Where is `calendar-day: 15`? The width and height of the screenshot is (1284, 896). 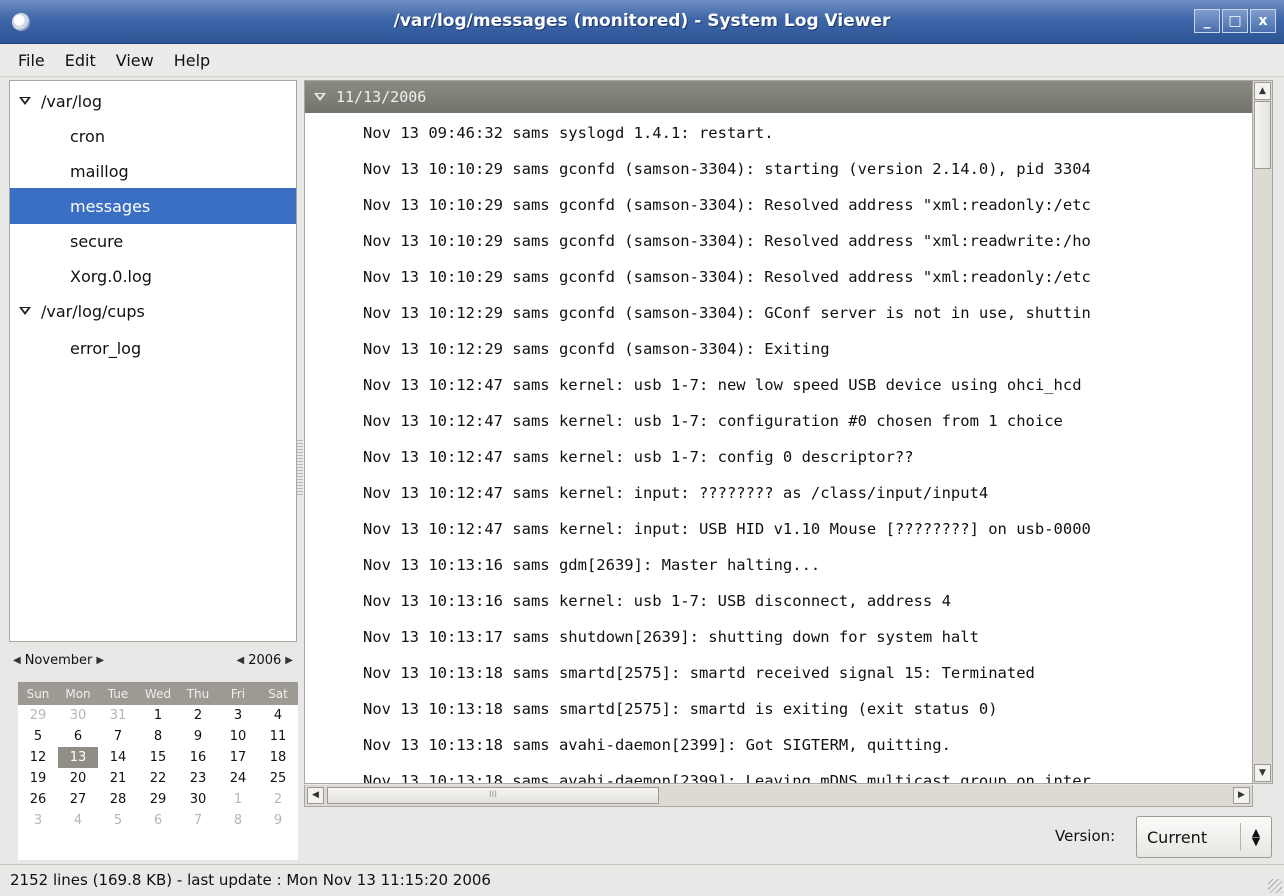 calendar-day: 15 is located at coordinates (158, 757).